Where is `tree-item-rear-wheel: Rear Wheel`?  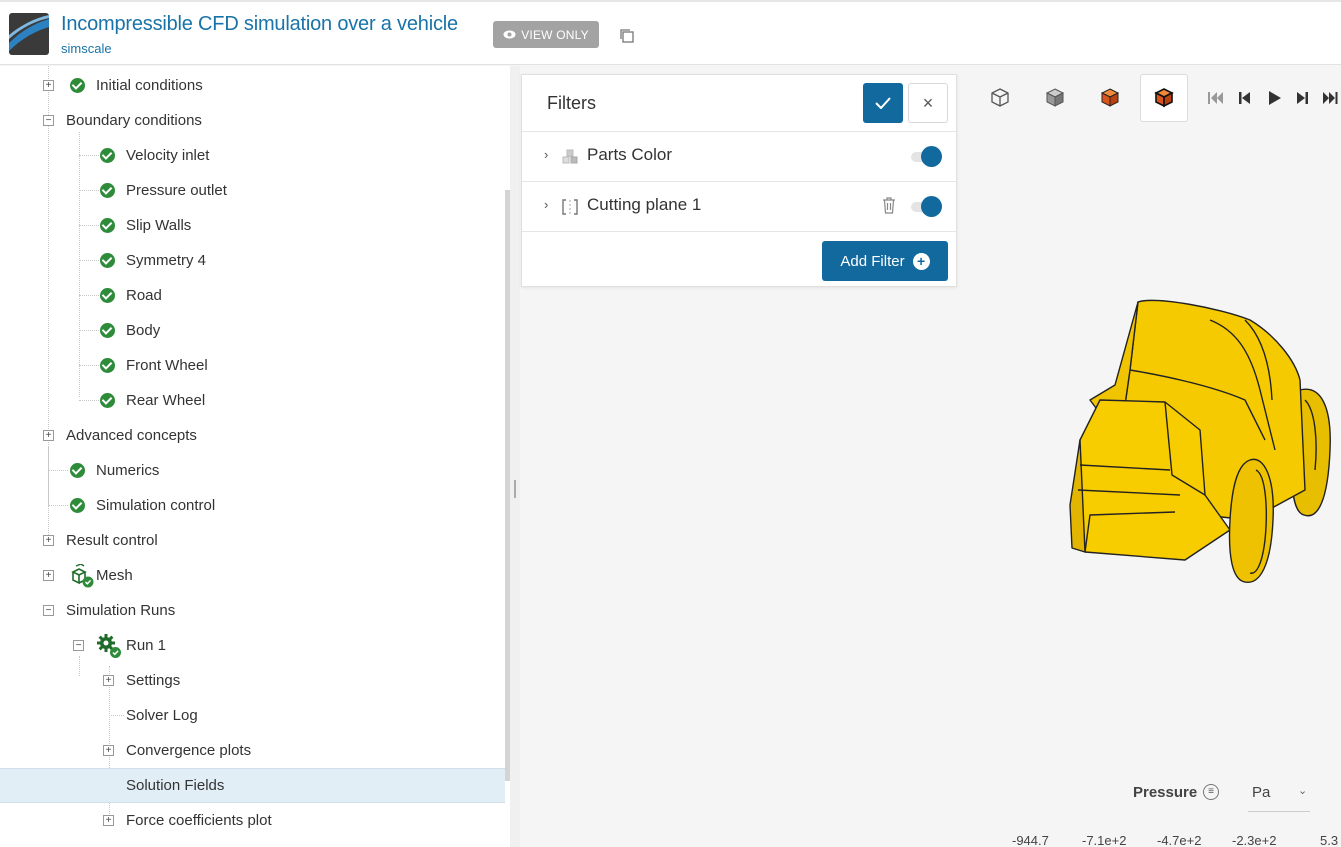
tree-item-rear-wheel: Rear Wheel is located at coordinates (152, 400).